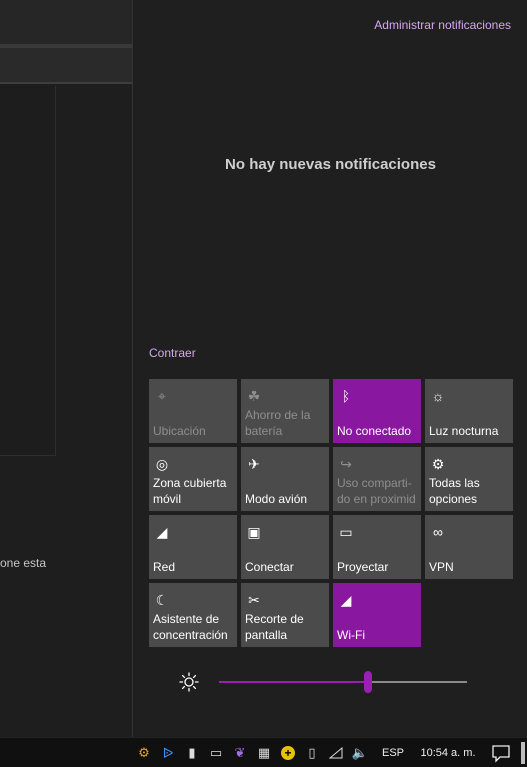 The height and width of the screenshot is (767, 527). Describe the element at coordinates (190, 491) in the screenshot. I see `tile-label: Zona cubierta móvil` at that location.